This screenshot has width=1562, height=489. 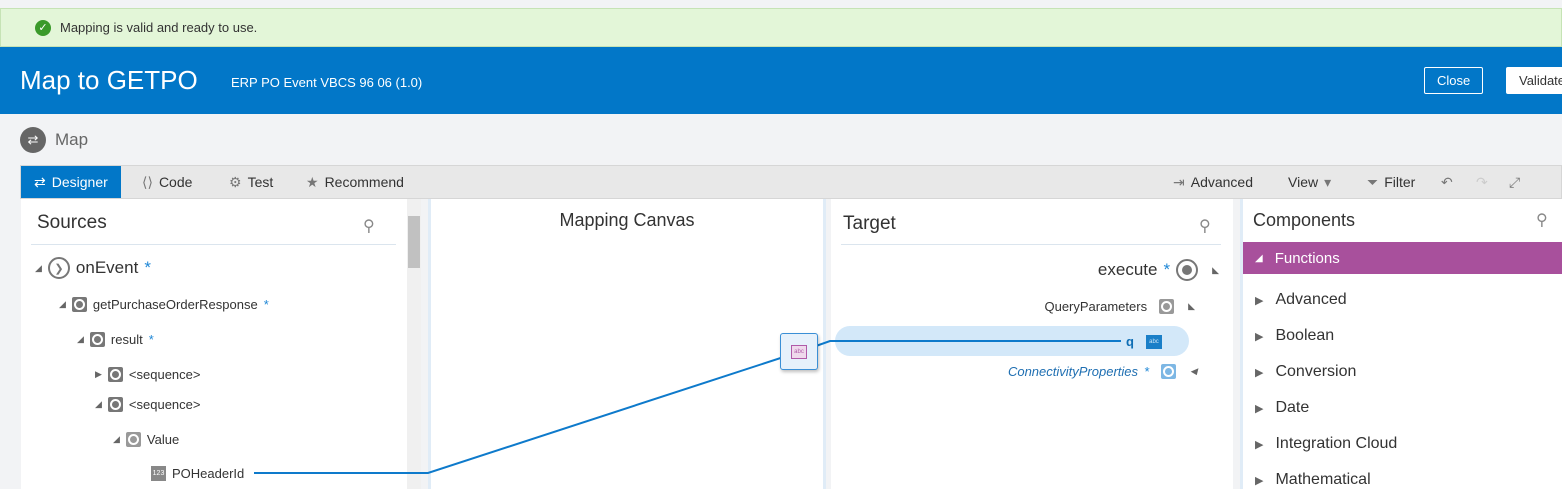 What do you see at coordinates (1130, 341) in the screenshot?
I see `node-label: q` at bounding box center [1130, 341].